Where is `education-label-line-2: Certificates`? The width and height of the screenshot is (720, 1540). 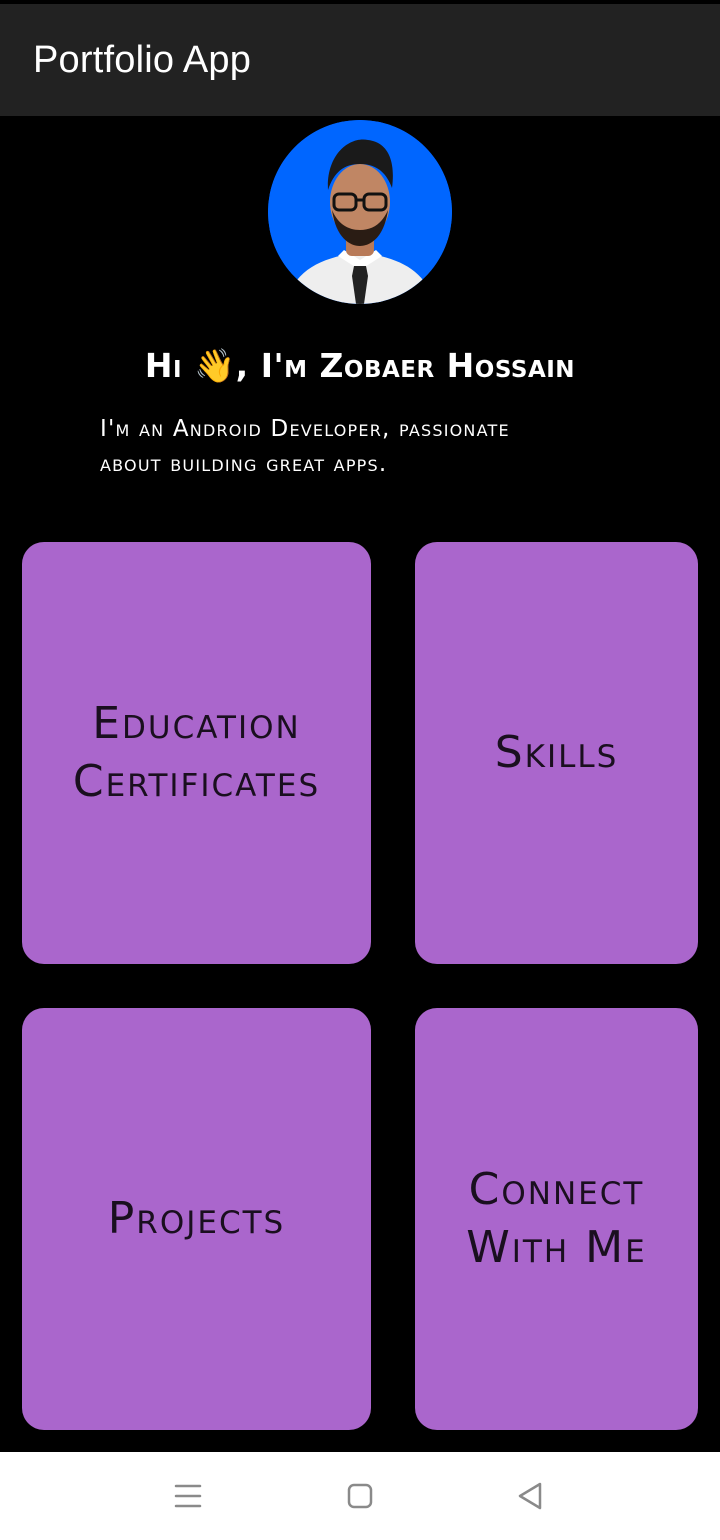
education-label-line-2: Certificates is located at coordinates (196, 781).